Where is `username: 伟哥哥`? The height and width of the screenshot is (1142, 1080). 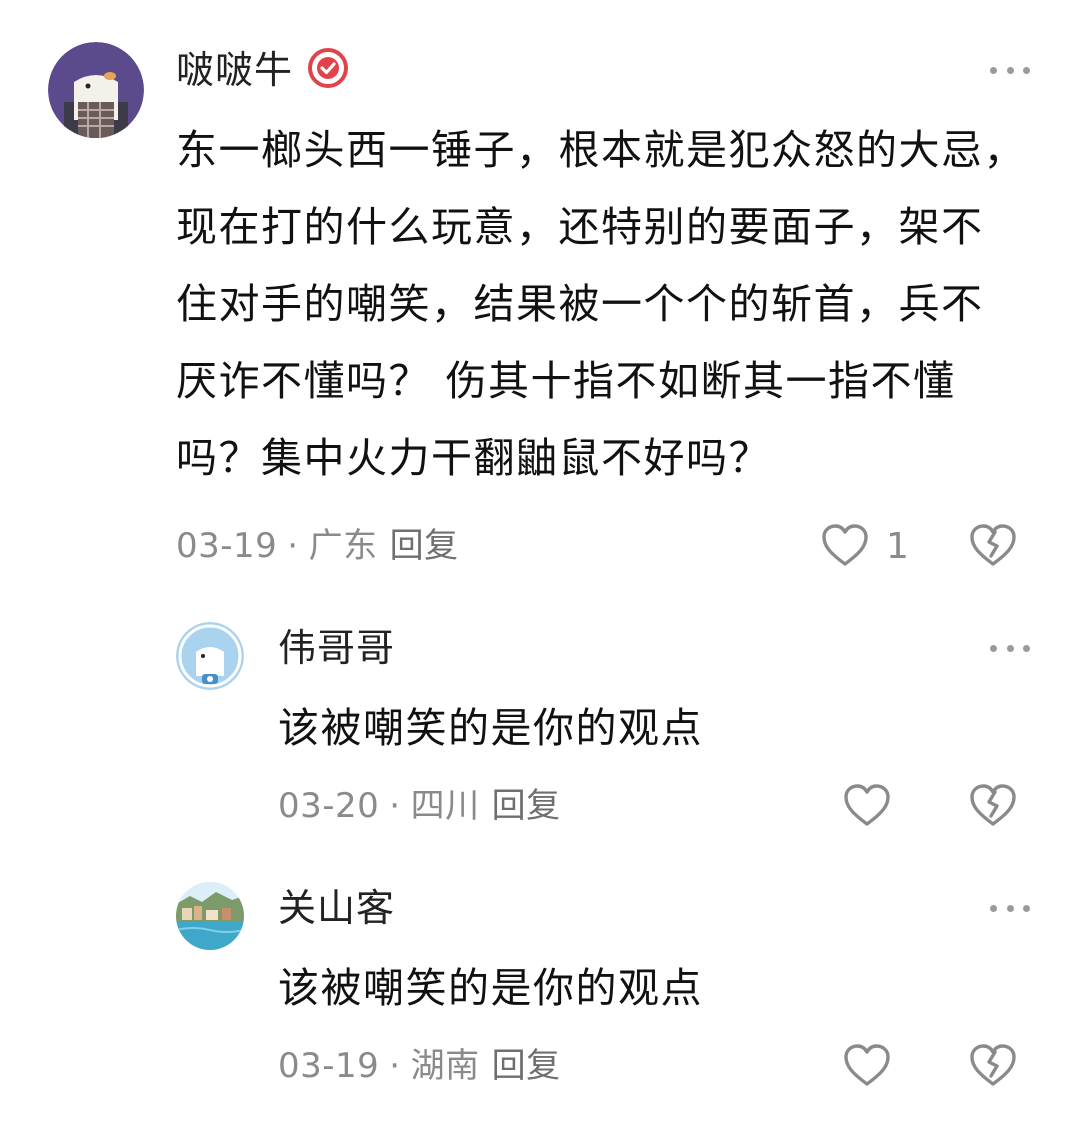 username: 伟哥哥 is located at coordinates (336, 648).